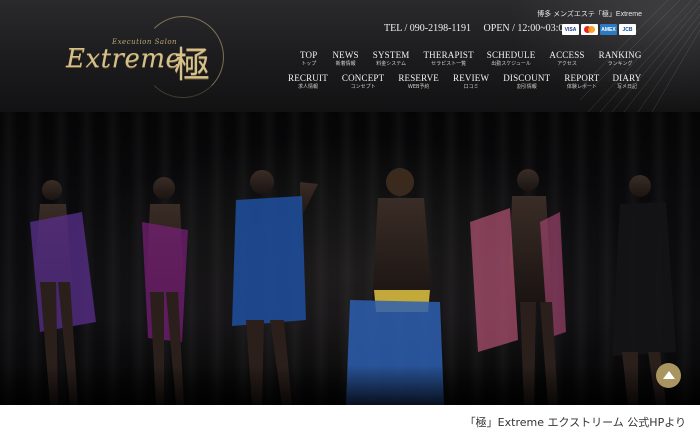  I want to click on logo-wordmark: Extreme, so click(124, 59).